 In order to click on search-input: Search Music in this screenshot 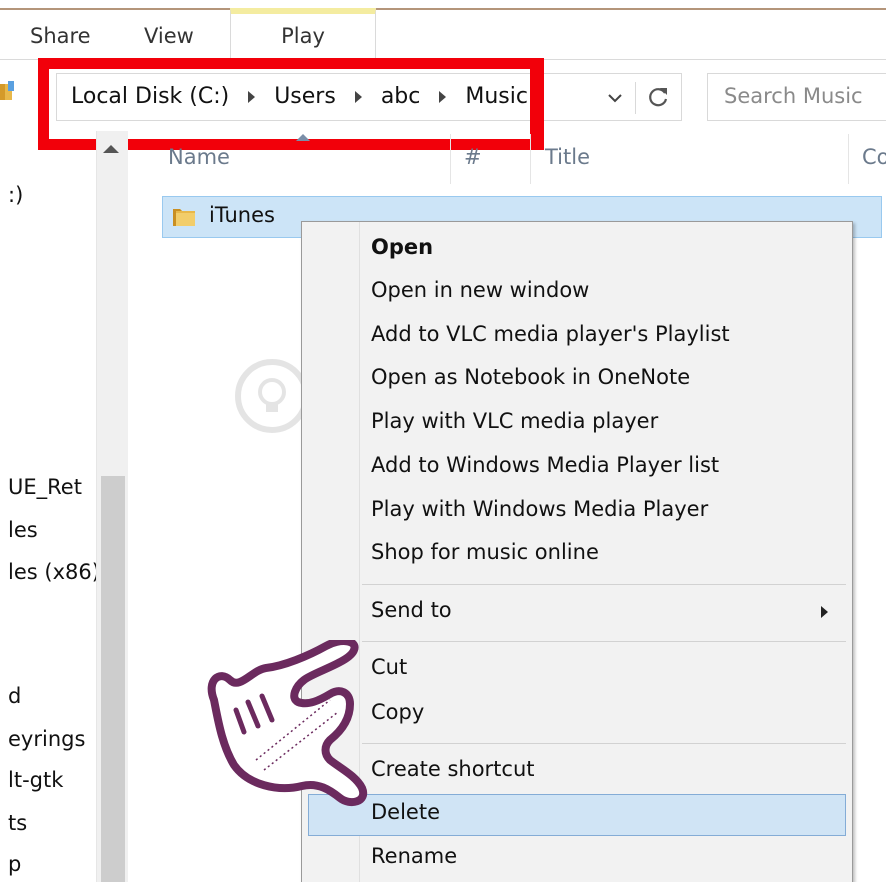, I will do `click(796, 97)`.